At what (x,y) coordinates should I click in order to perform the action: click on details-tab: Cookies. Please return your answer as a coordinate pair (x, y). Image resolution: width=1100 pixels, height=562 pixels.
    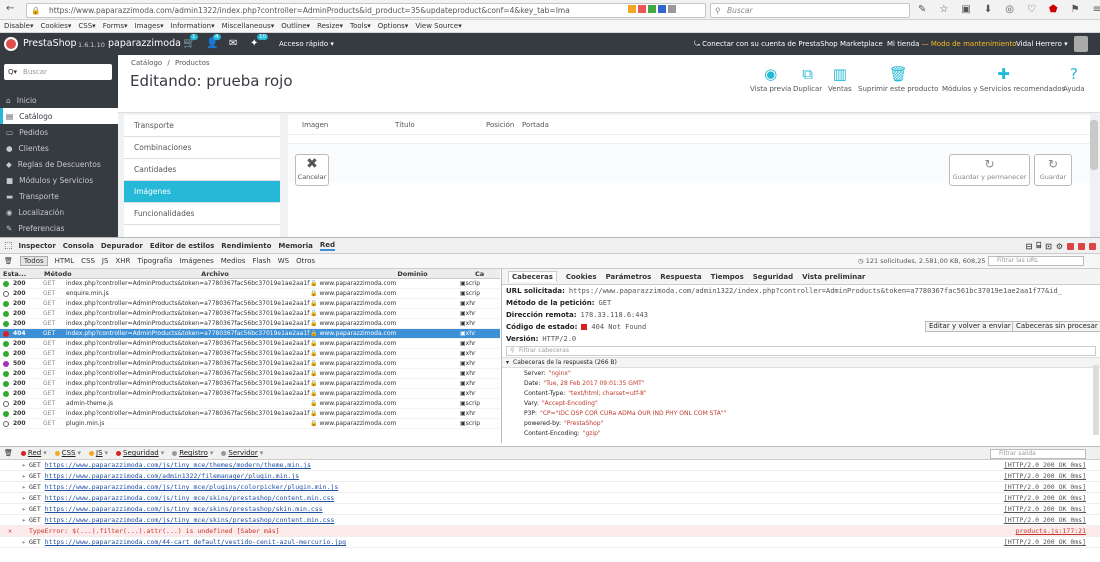
    Looking at the image, I should click on (581, 277).